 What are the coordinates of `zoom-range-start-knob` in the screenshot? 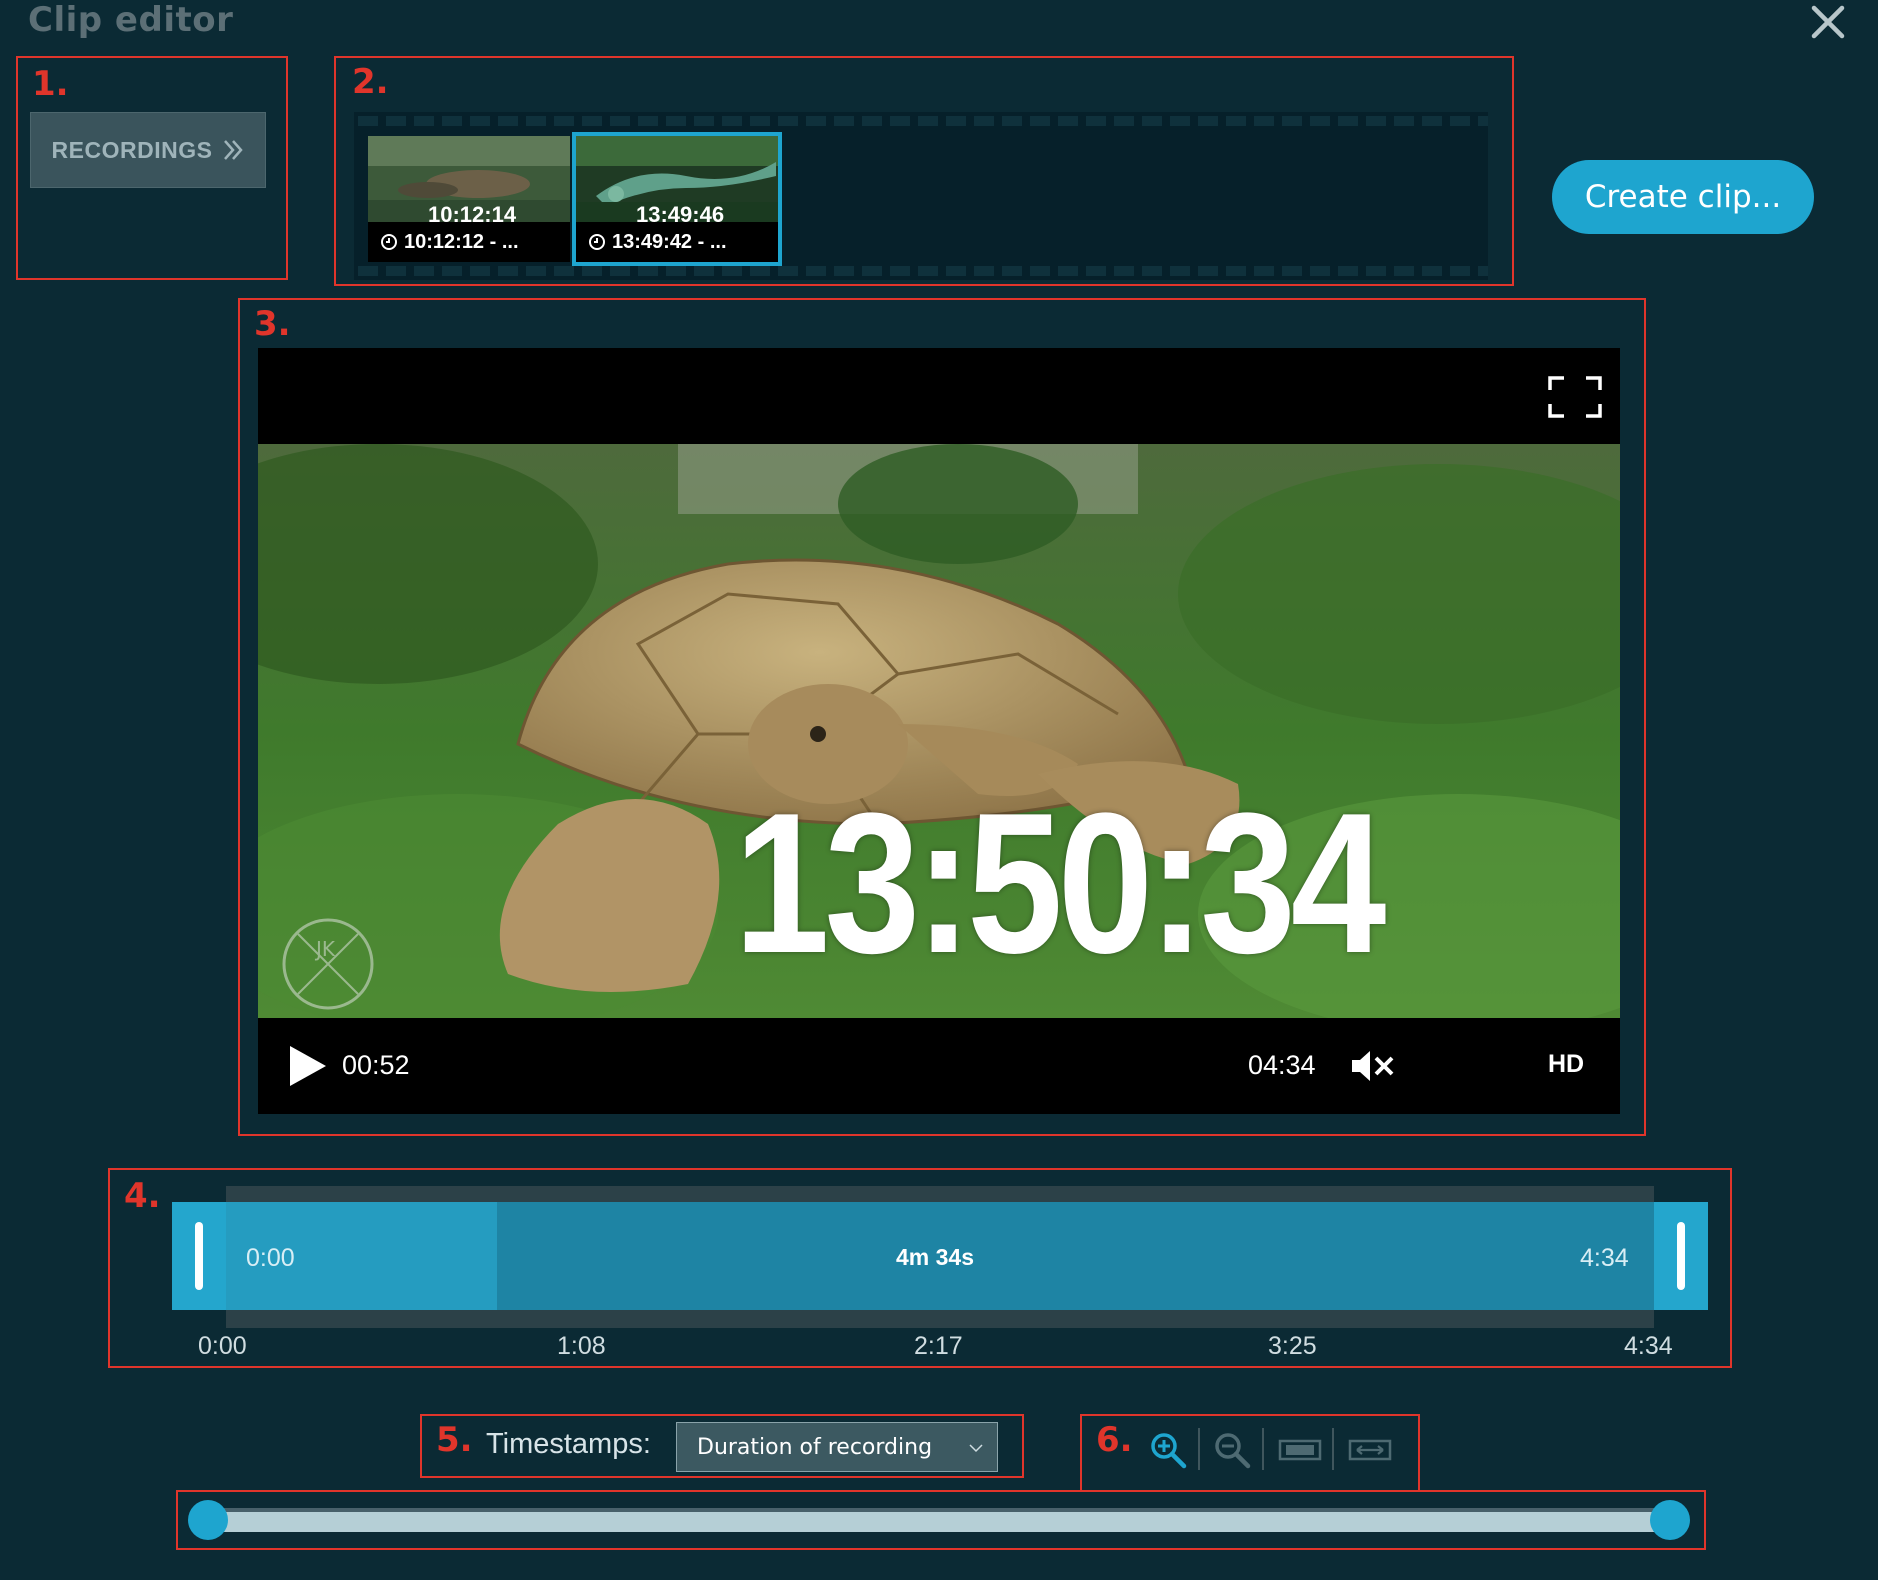 It's located at (208, 1520).